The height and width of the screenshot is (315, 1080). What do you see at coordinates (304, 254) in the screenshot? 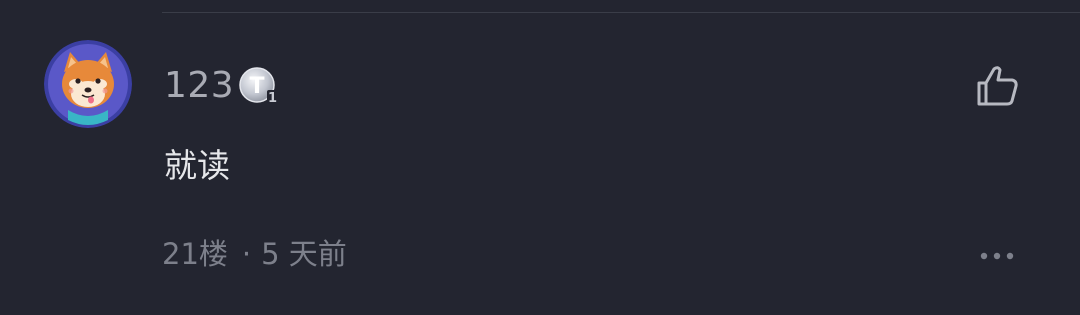
I see `timestamp: 5 天前` at bounding box center [304, 254].